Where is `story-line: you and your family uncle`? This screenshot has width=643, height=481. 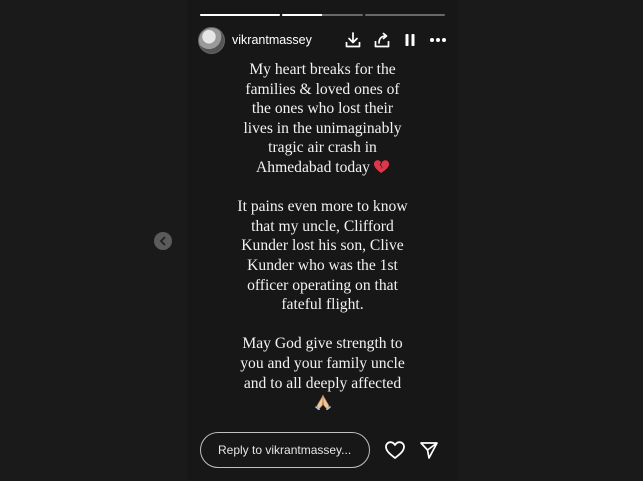 story-line: you and your family uncle is located at coordinates (322, 363).